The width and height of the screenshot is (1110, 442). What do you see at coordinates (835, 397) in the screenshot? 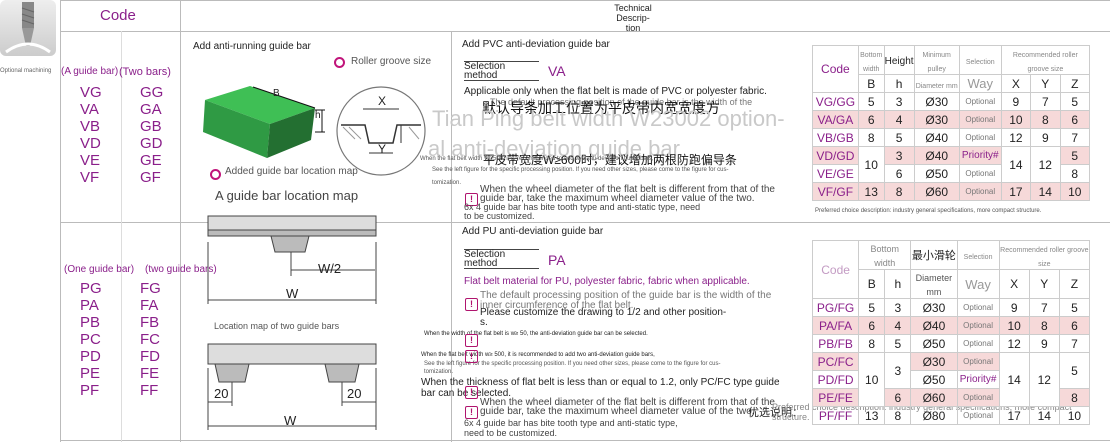
I see `cell-code: PE/FE` at bounding box center [835, 397].